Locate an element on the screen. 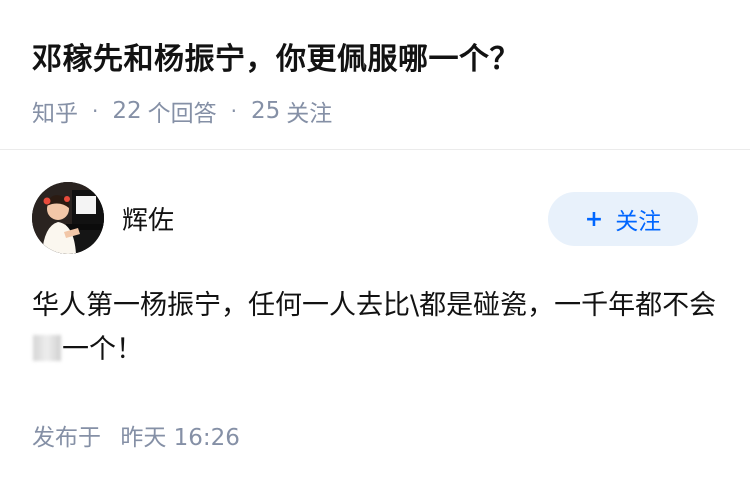 This screenshot has height=482, width=750. answer-text-part1: 华人第一杨振宁，任何一人去比\都是碰瓷，一千年都不会 is located at coordinates (374, 305).